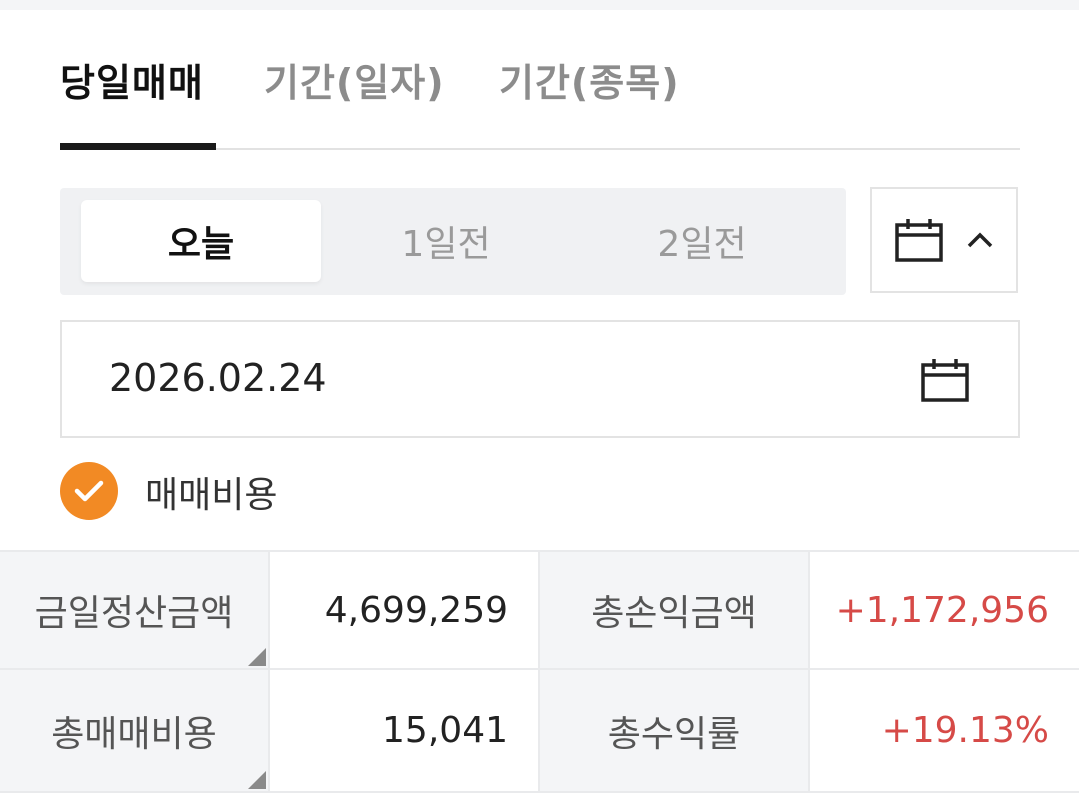  I want to click on total-cost-label-cell: 총매매비용, so click(134, 730).